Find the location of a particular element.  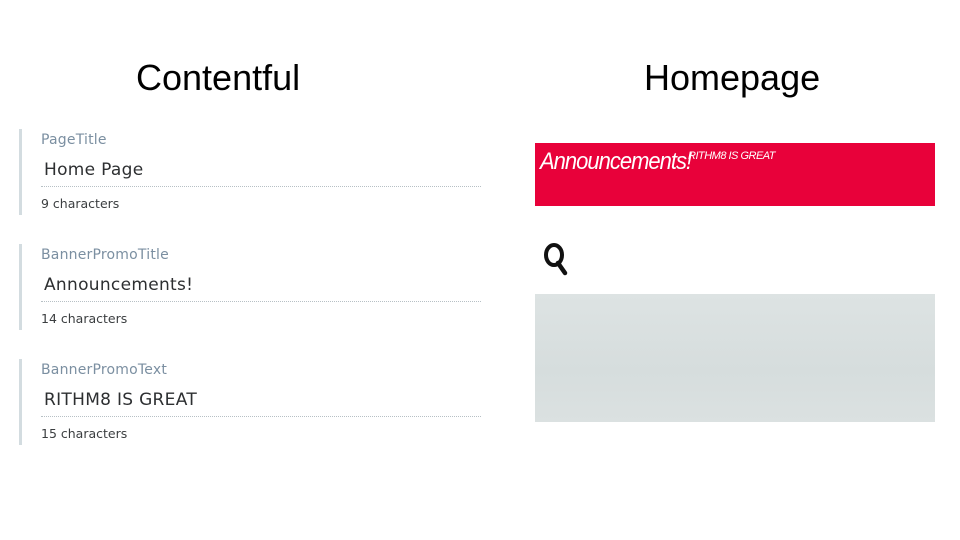

field-label: BannerPromoTitle is located at coordinates (105, 255).